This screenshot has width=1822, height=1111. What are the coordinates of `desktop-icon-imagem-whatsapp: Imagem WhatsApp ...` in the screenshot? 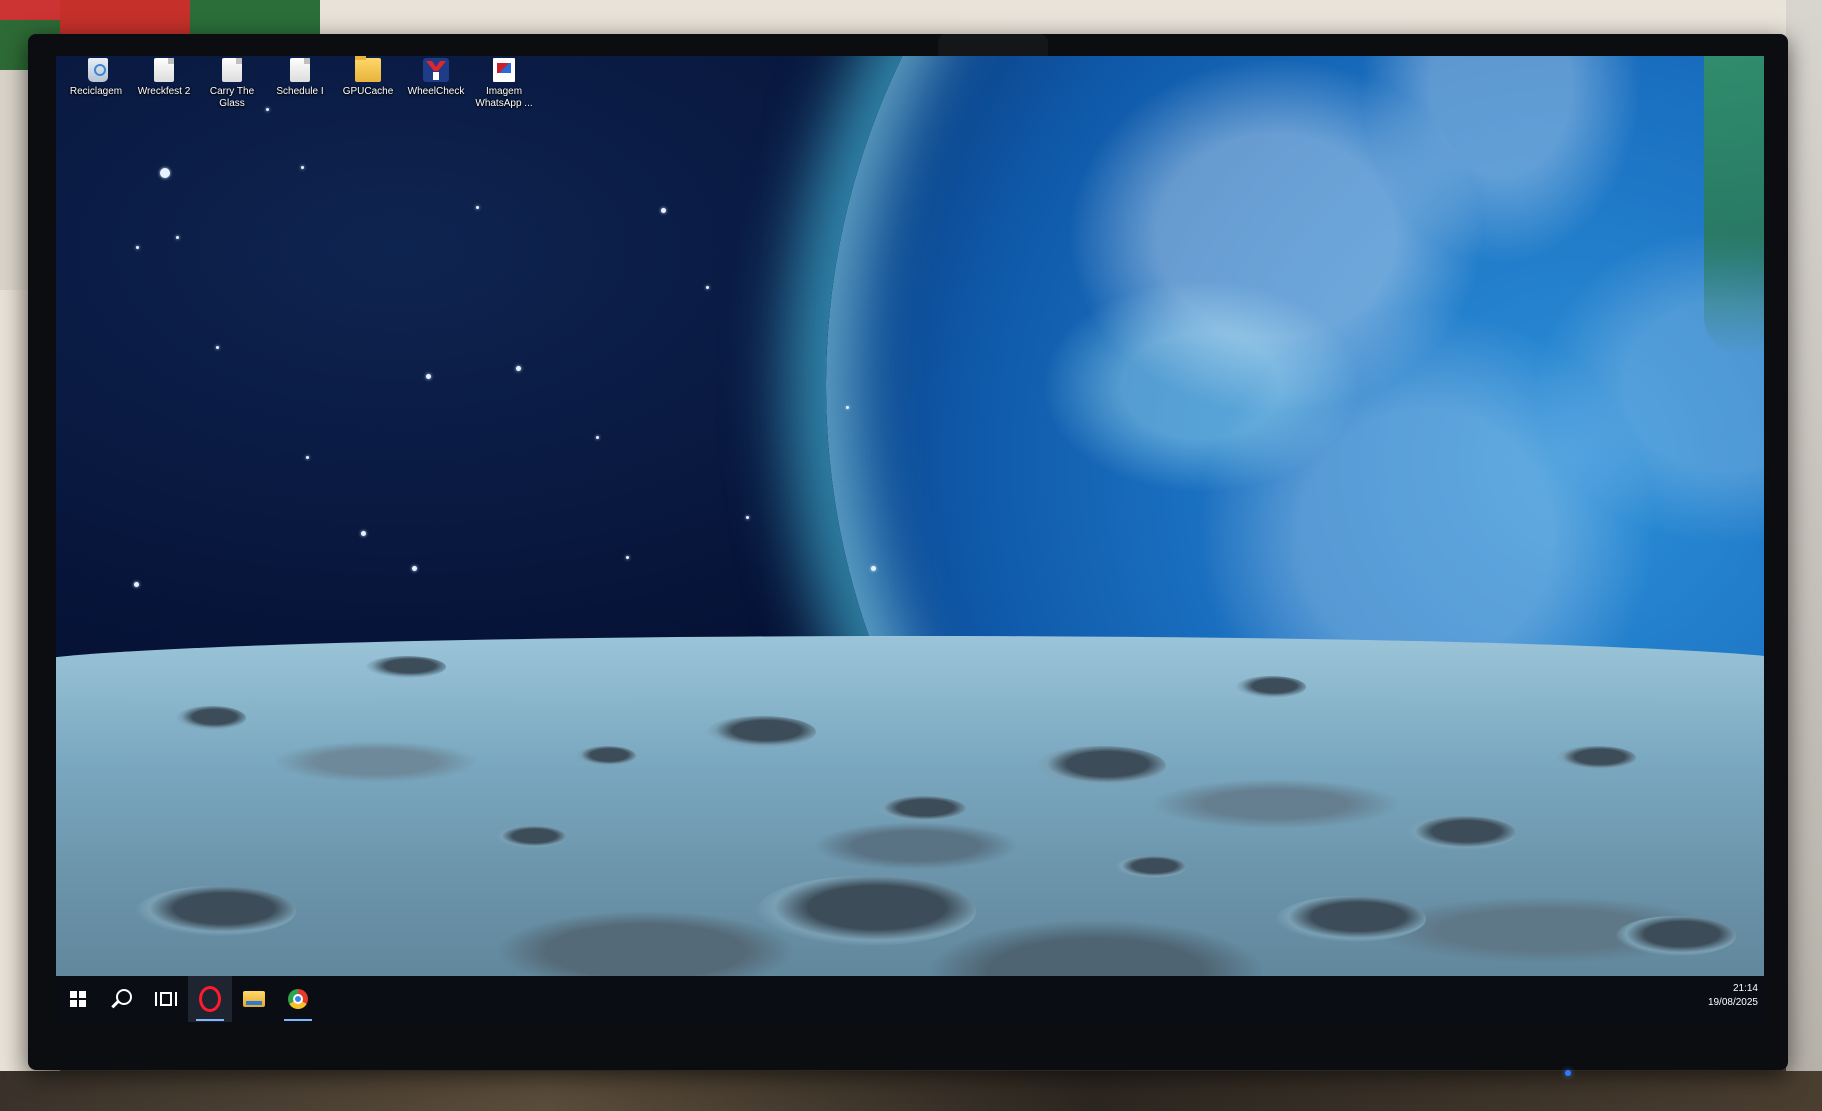 It's located at (504, 83).